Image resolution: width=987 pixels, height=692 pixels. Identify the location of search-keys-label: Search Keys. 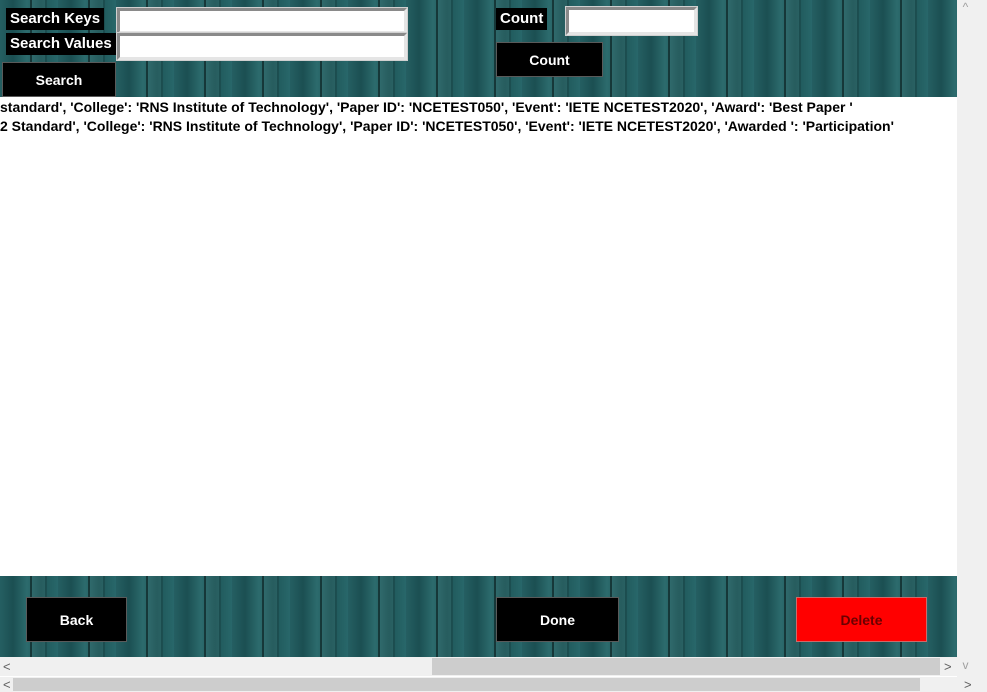
(55, 19).